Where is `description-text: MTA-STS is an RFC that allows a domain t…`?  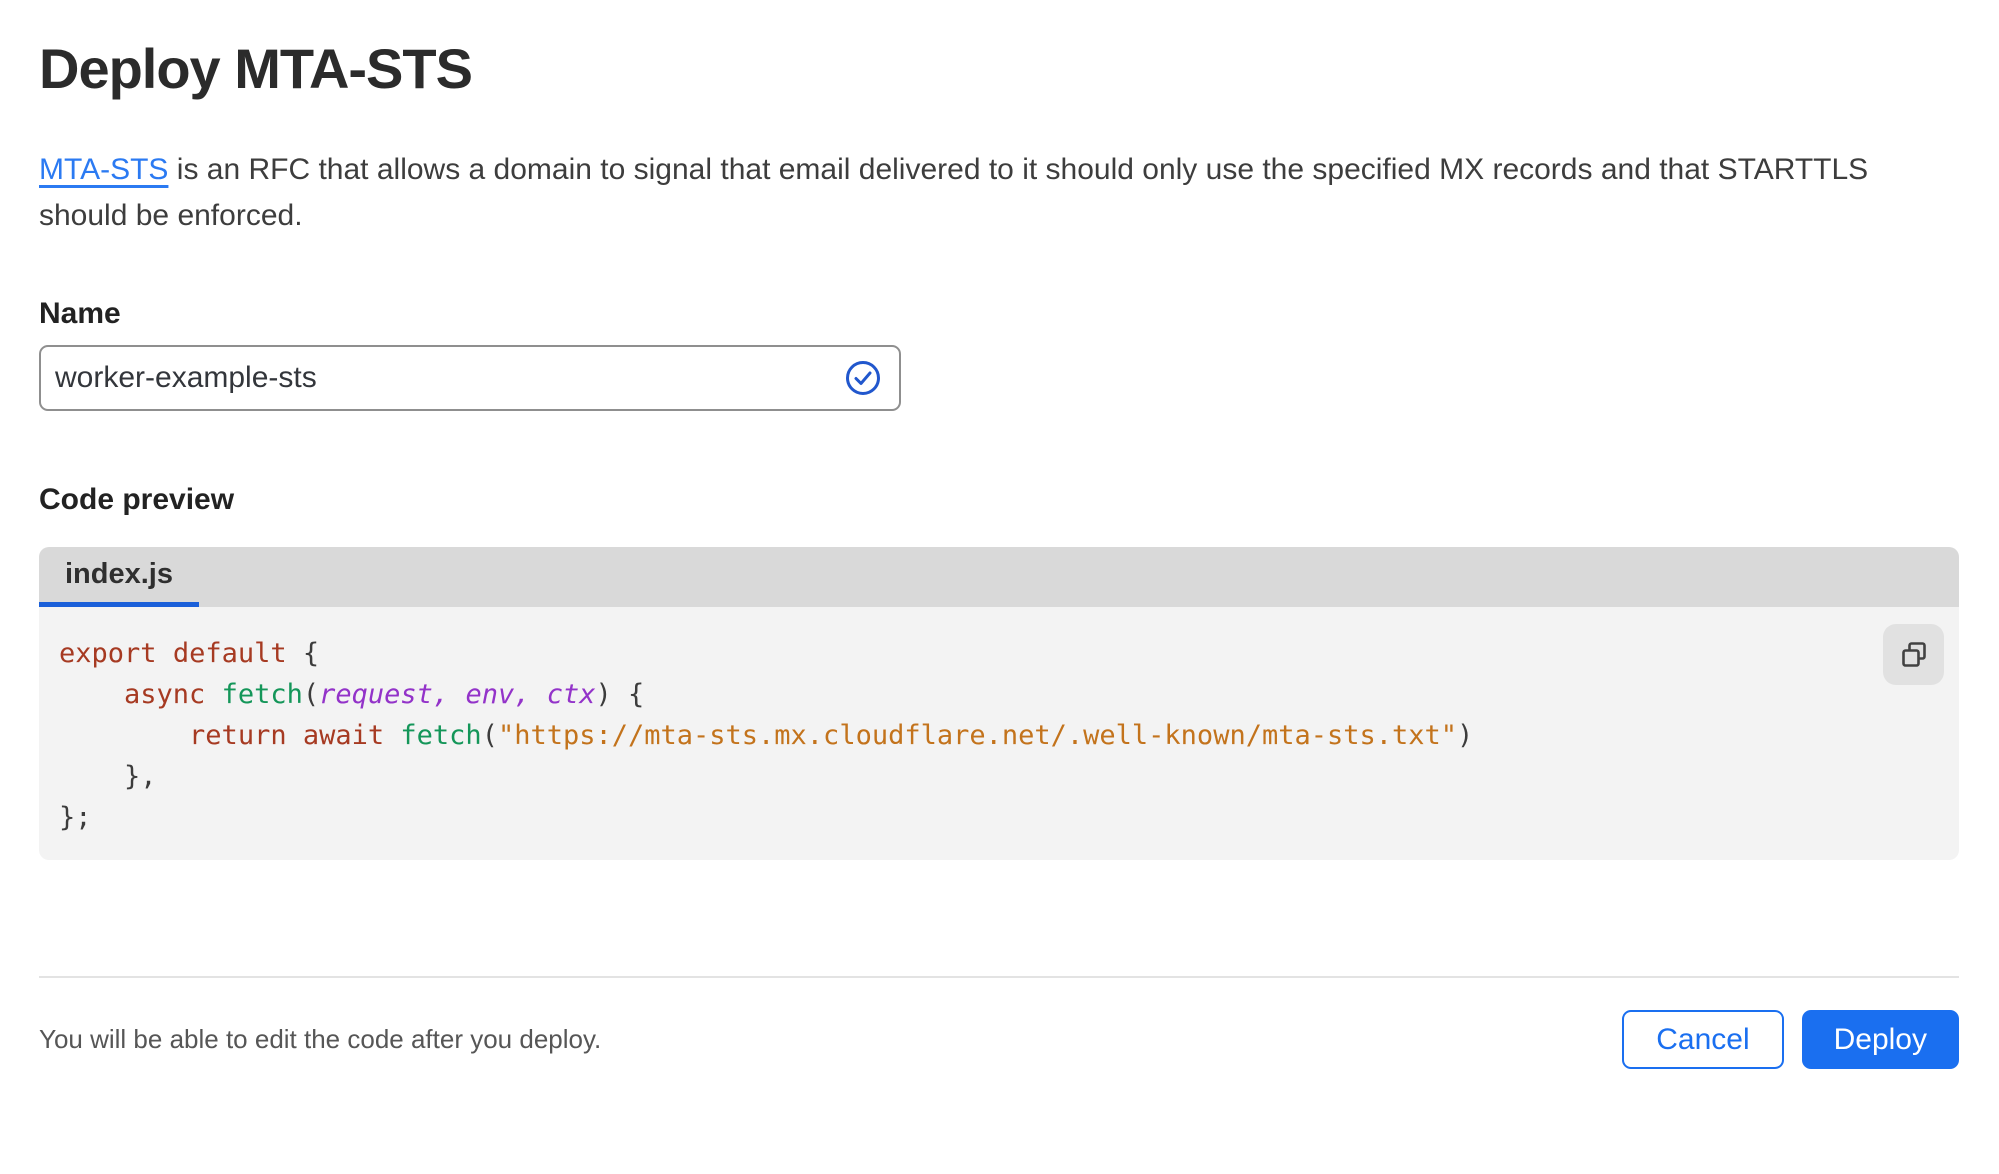 description-text: MTA-STS is an RFC that allows a domain t… is located at coordinates (999, 193).